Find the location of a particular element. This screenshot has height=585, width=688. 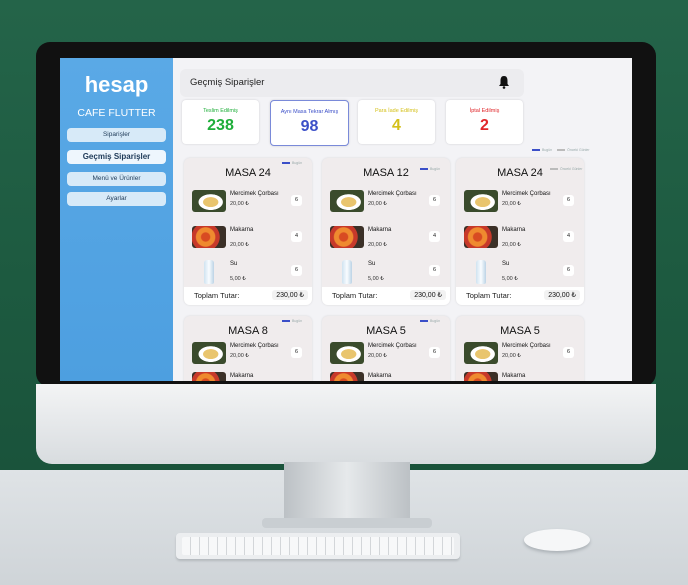

stat-delivered: Teslim Edilmiş 238 is located at coordinates (220, 122).